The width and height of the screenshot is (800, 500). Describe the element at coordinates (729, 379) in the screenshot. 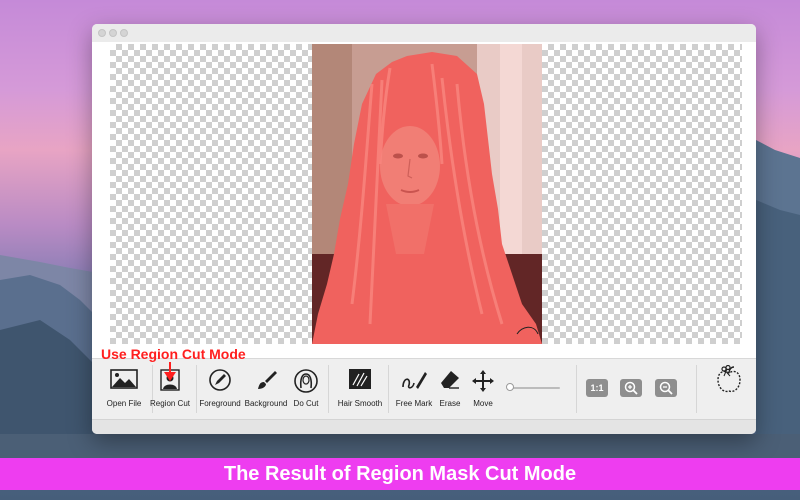

I see `scissors-apple-icon` at that location.